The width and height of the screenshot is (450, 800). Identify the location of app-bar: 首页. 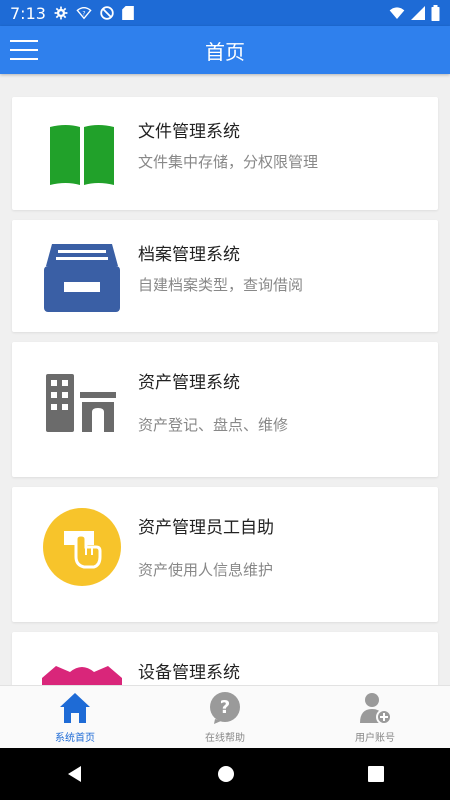
(225, 50).